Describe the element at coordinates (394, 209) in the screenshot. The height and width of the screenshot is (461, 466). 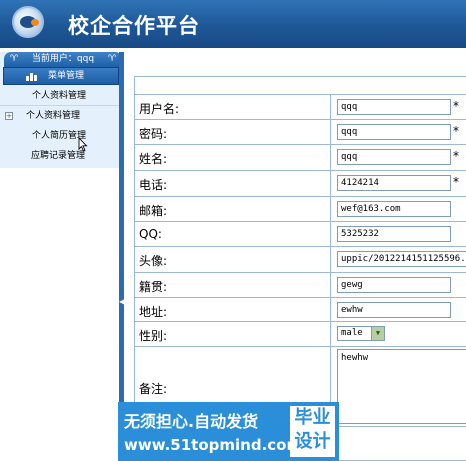
I see `email-field: wef@163.com` at that location.